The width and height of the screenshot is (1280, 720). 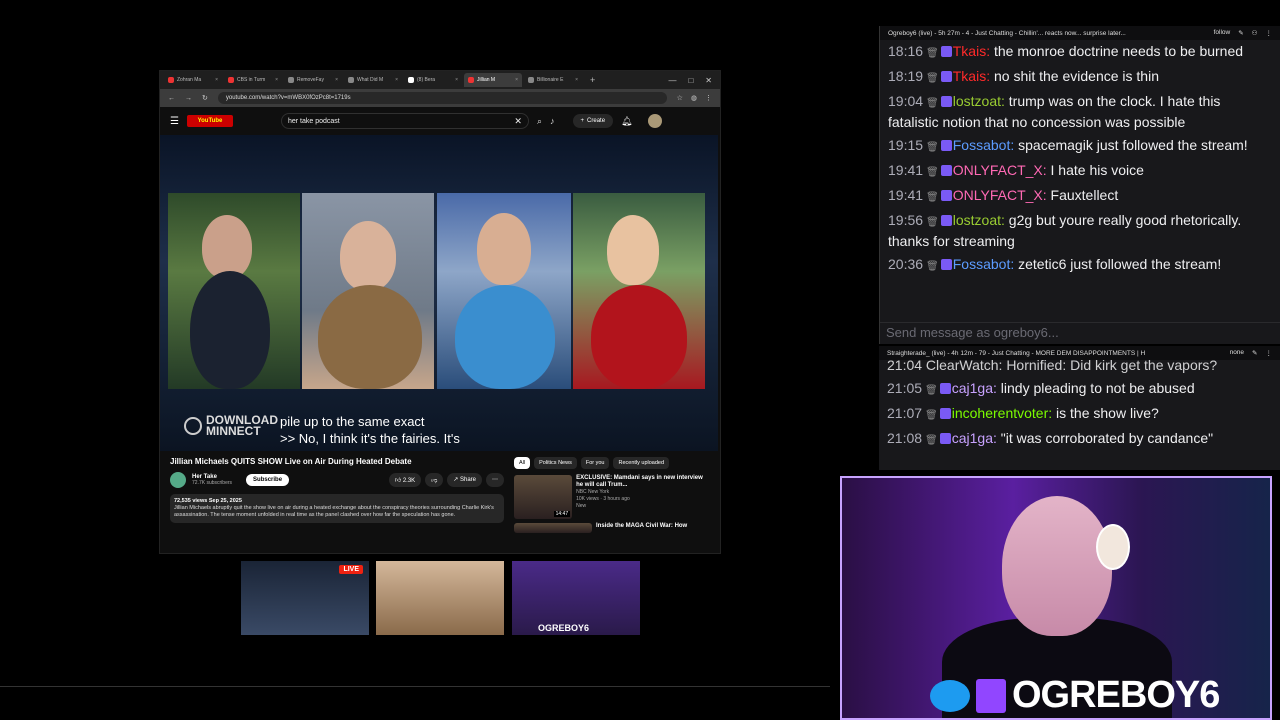 I want to click on message-timestamp: 19:04, so click(x=906, y=101).